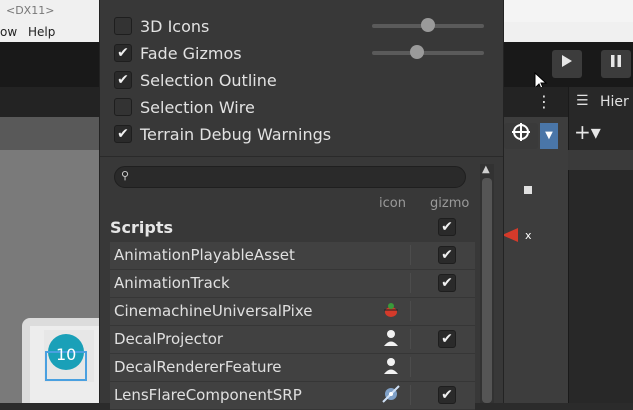 The height and width of the screenshot is (410, 633). I want to click on toggle-label: Terrain Debug Warnings, so click(236, 134).